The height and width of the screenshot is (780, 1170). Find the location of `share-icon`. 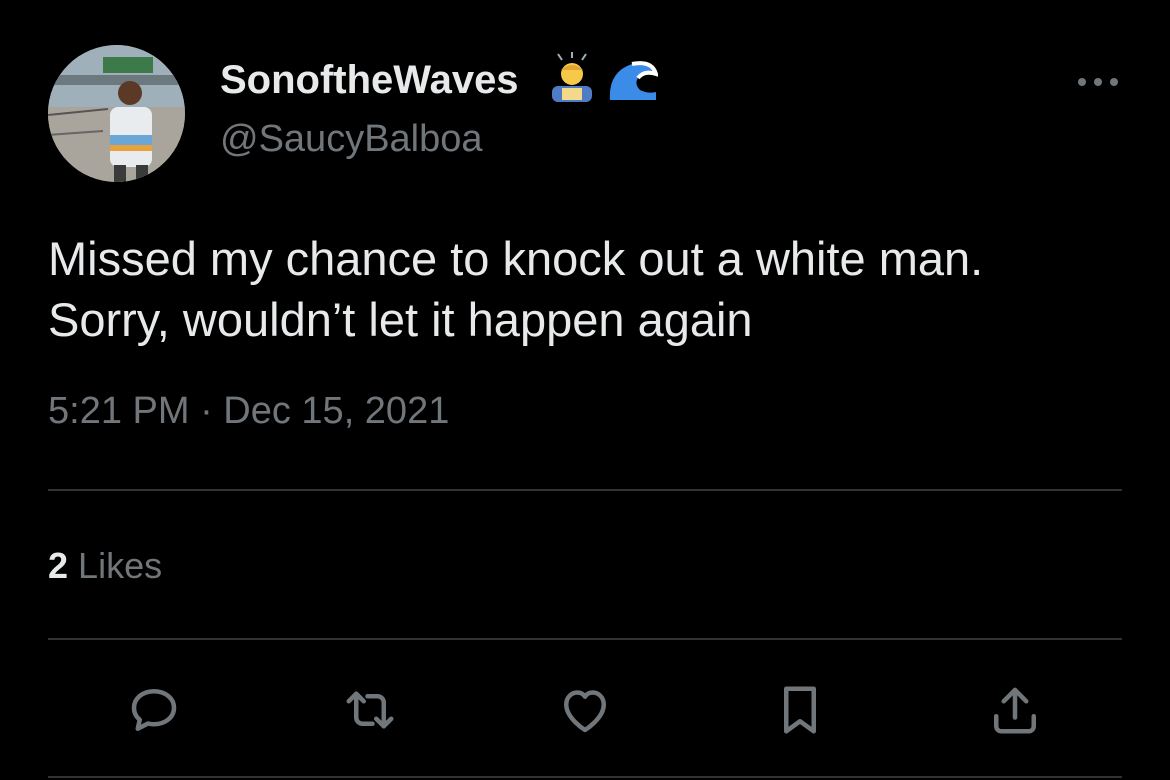

share-icon is located at coordinates (1015, 710).